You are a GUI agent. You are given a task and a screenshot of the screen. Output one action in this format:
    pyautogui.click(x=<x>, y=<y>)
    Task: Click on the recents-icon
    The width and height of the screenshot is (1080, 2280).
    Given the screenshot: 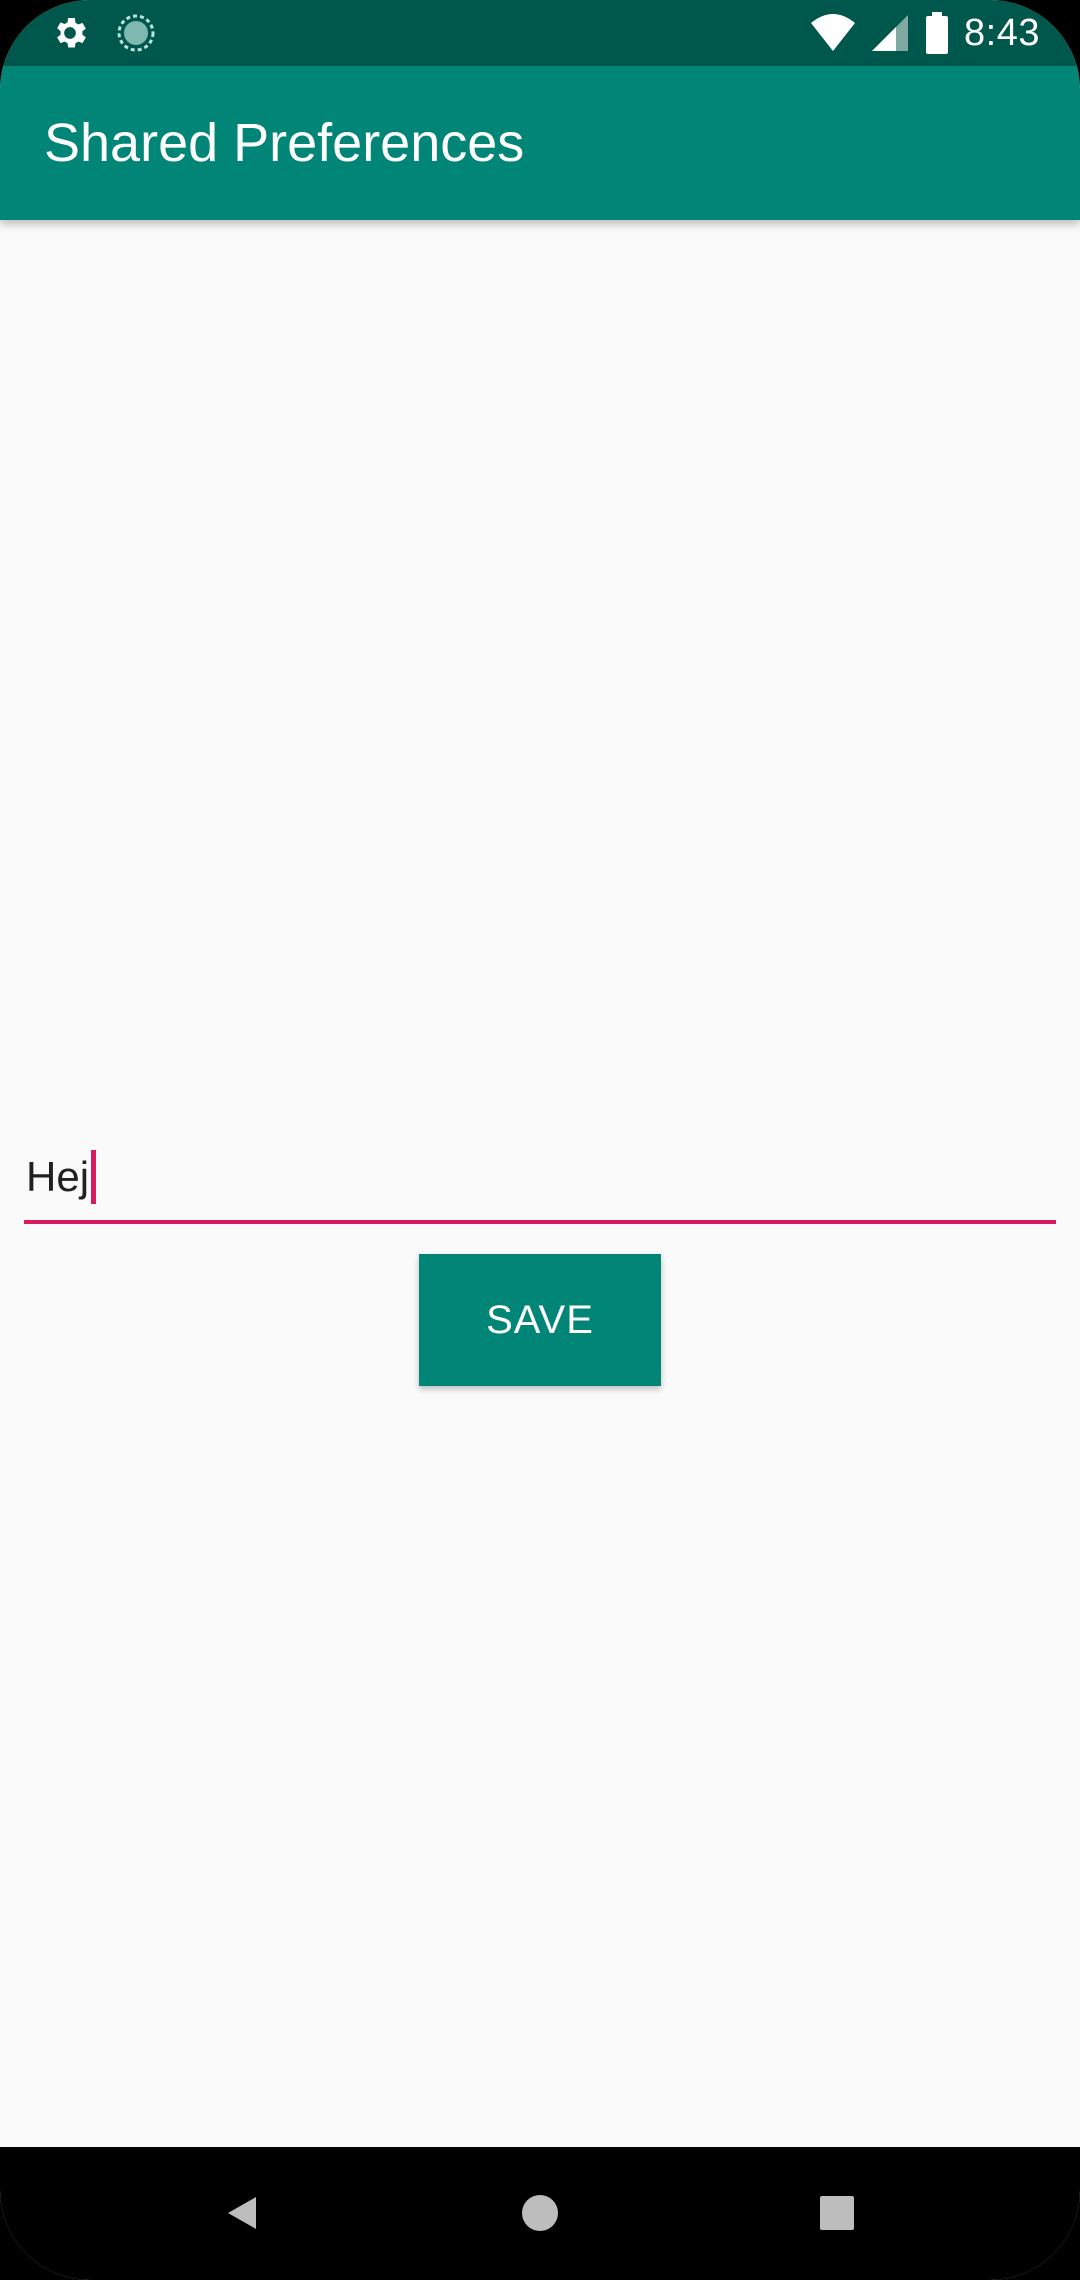 What is the action you would take?
    pyautogui.click(x=837, y=2213)
    